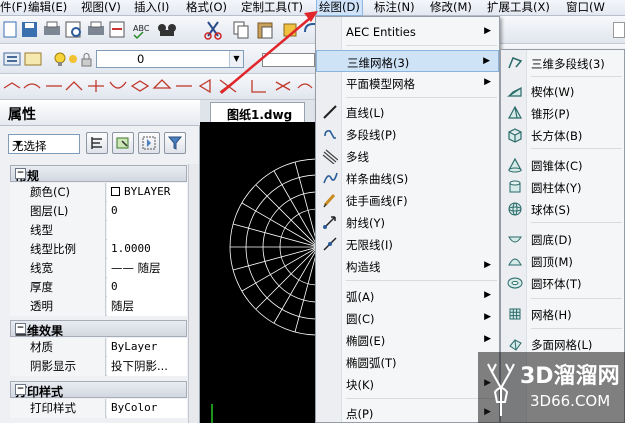  Describe the element at coordinates (407, 200) in the screenshot. I see `menu-item-freehand: 徒手画线(F)` at that location.